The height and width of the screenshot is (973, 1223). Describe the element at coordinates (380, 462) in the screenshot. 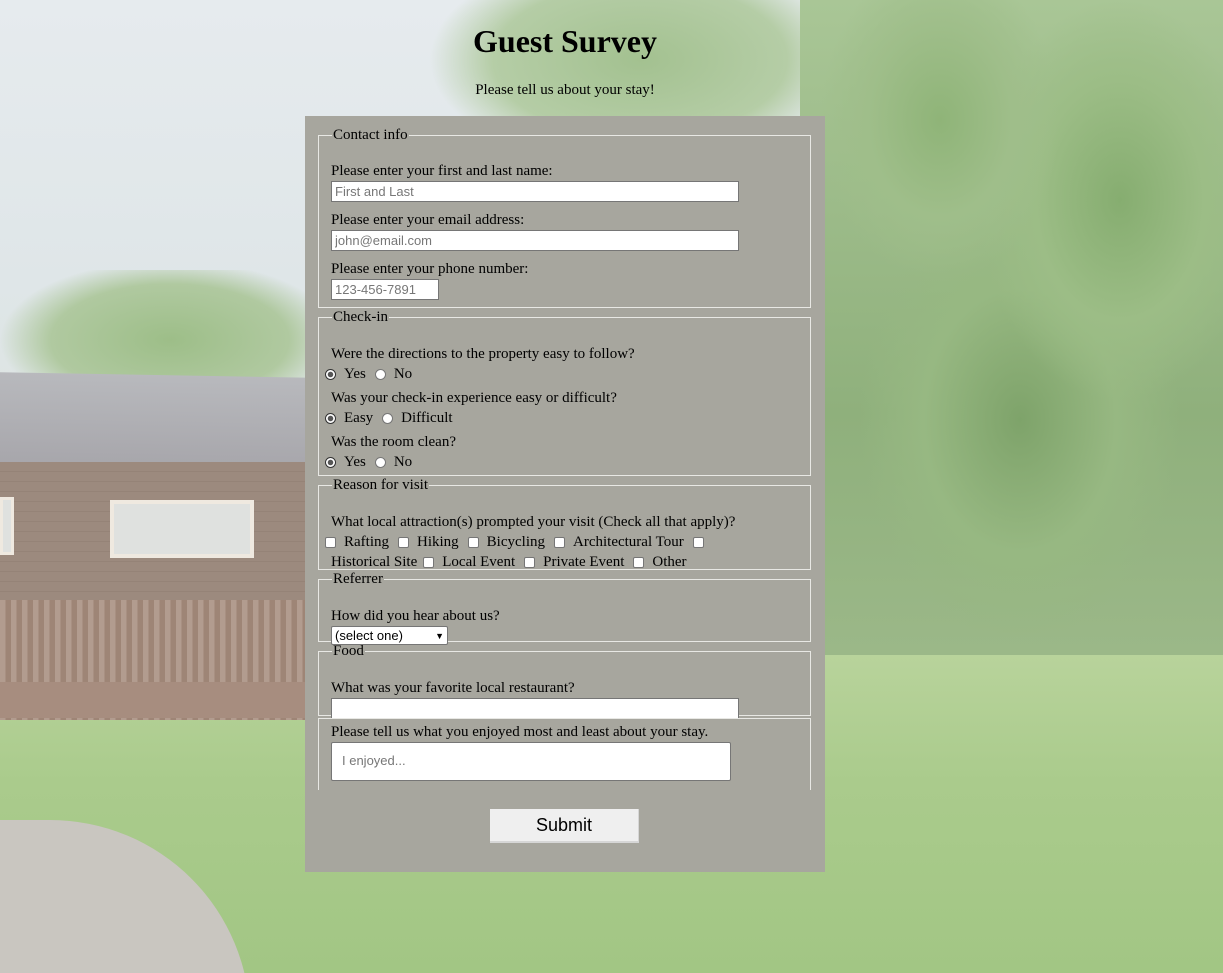

I see `room-no-radio` at that location.